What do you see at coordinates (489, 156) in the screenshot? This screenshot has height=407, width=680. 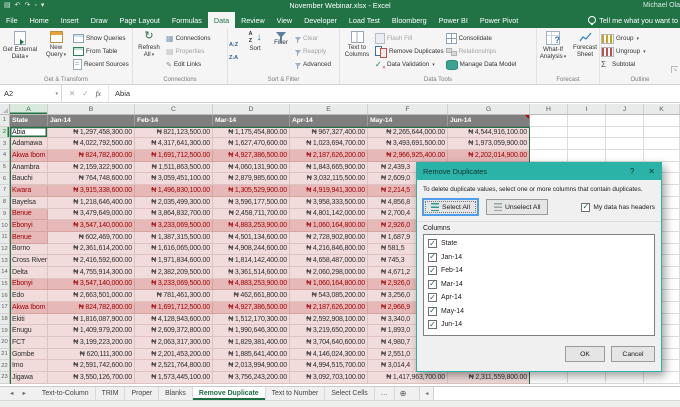 I see `cell-value: ₦ 2,202,014,900.00` at bounding box center [489, 156].